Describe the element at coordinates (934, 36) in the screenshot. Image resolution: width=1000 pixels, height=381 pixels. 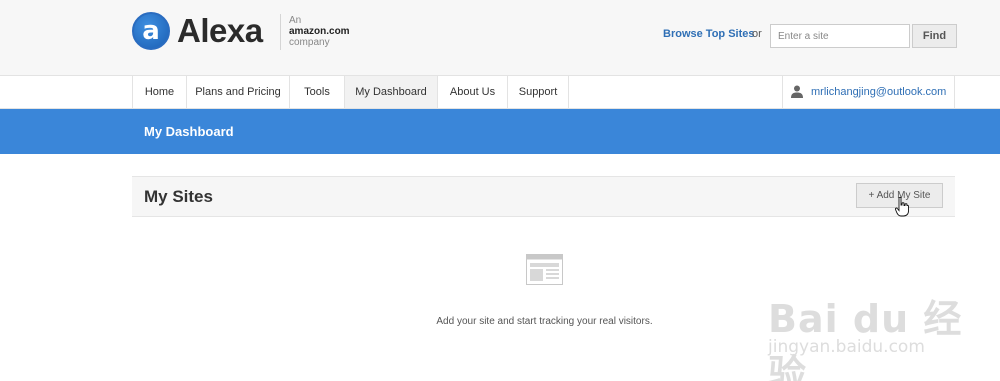
I see `find-button: Find` at that location.